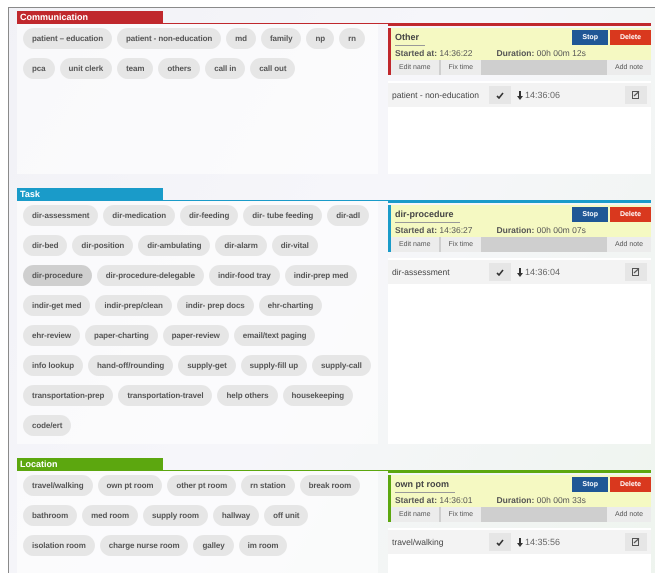  Describe the element at coordinates (131, 365) in the screenshot. I see `activity-chip: hand-off/rounding` at that location.